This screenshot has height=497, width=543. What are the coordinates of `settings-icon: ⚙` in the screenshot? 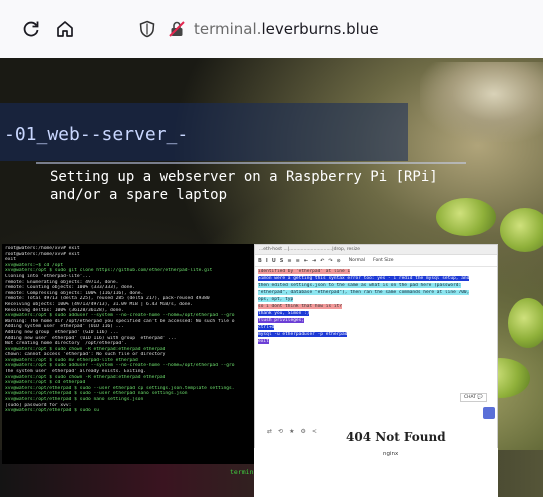 It's located at (302, 431).